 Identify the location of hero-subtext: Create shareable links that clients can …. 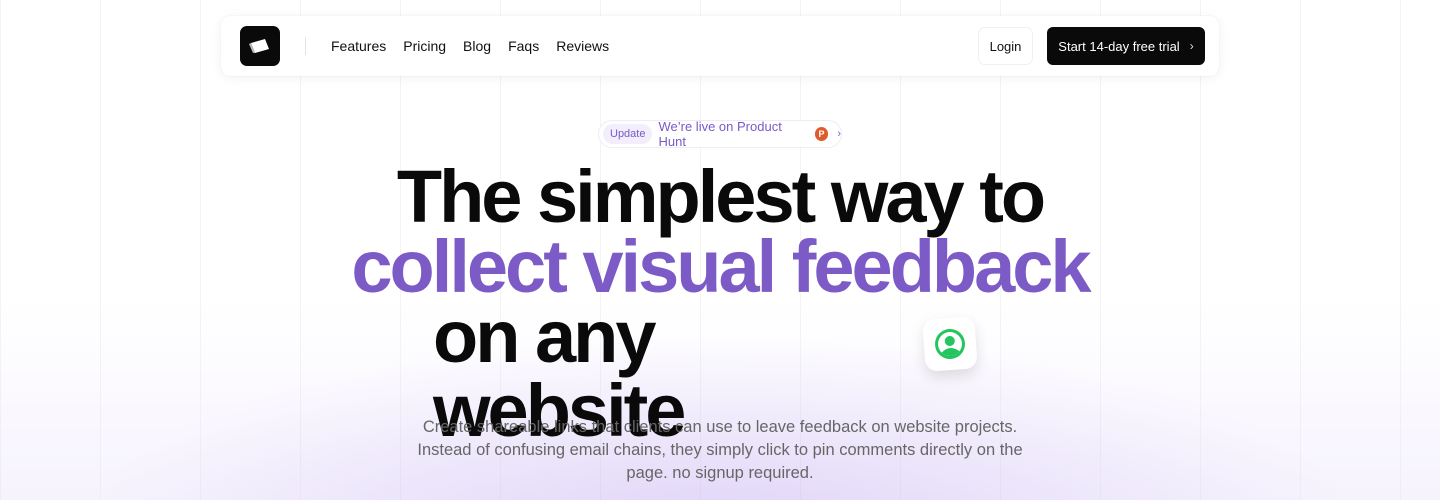
(720, 450).